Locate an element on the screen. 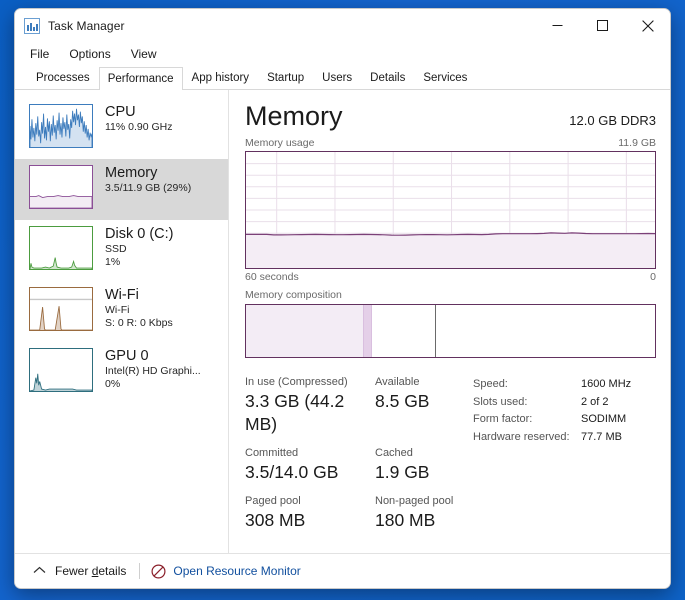 This screenshot has width=685, height=600. spec-hardware-reserved-key: Hardware reserved: is located at coordinates (521, 436).